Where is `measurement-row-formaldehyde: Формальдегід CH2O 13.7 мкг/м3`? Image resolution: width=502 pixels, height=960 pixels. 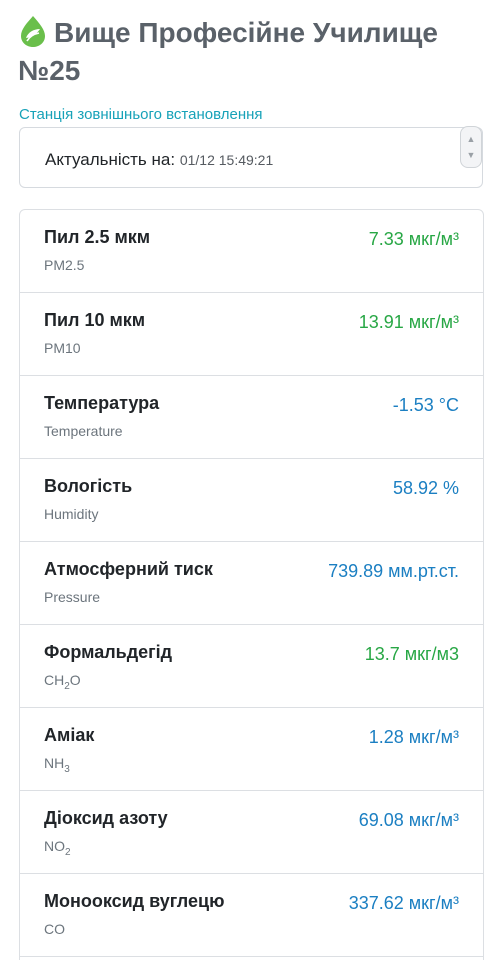
measurement-row-formaldehyde: Формальдегід CH2O 13.7 мкг/м3 is located at coordinates (251, 666).